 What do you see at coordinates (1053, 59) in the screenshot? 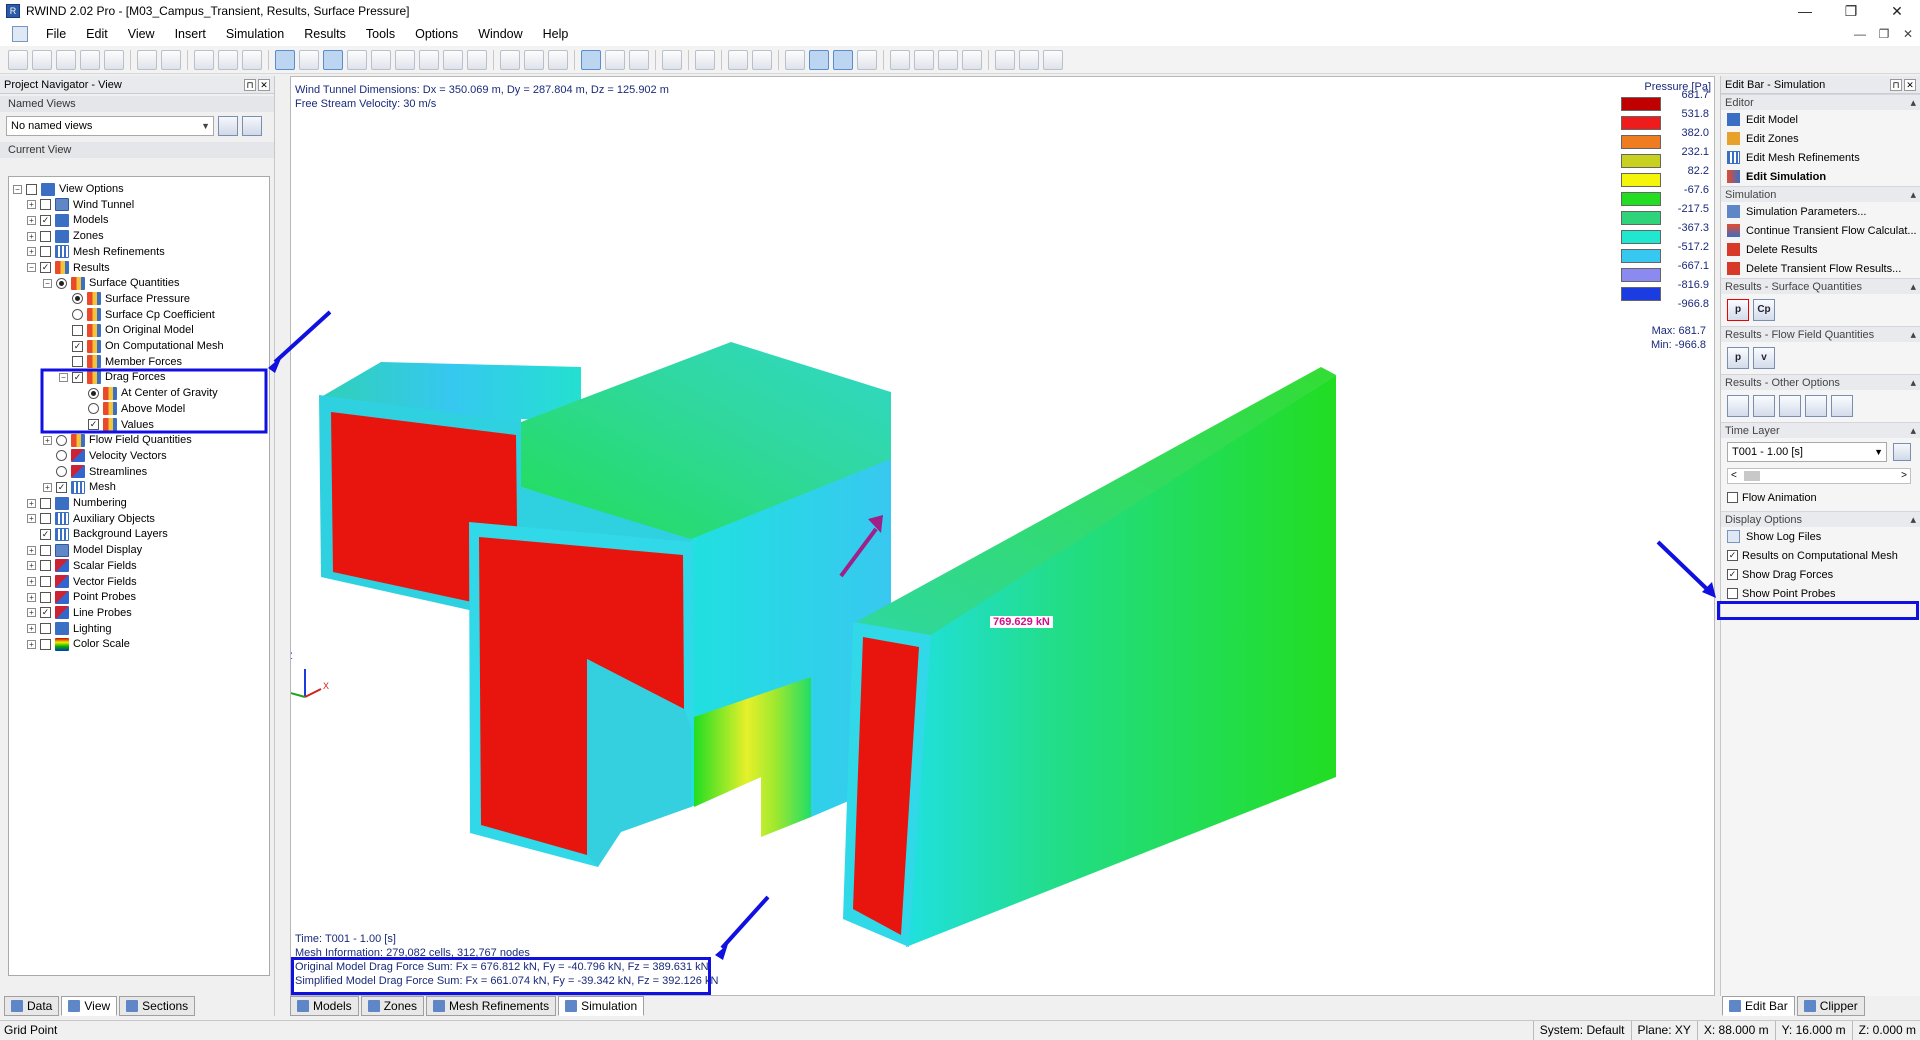
I see `probe-icon` at bounding box center [1053, 59].